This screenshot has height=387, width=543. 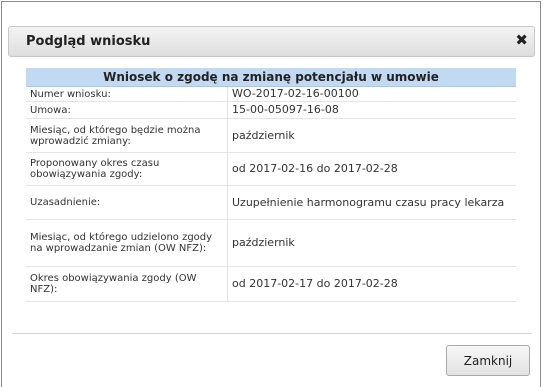 I want to click on close-button: Zamknij, so click(x=488, y=360).